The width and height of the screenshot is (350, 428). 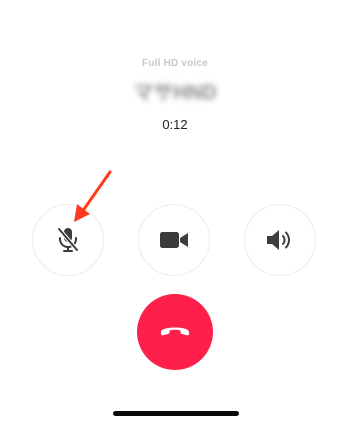 I want to click on call-timer: 0:12, so click(x=175, y=124).